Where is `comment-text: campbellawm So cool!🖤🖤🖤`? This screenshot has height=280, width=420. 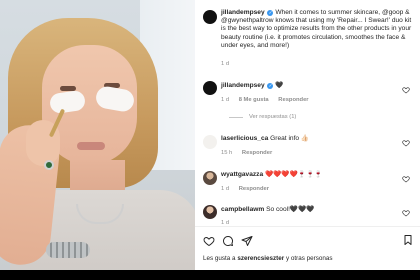
comment-text: campbellawm So cool!🖤🖤🖤 is located at coordinates (317, 210).